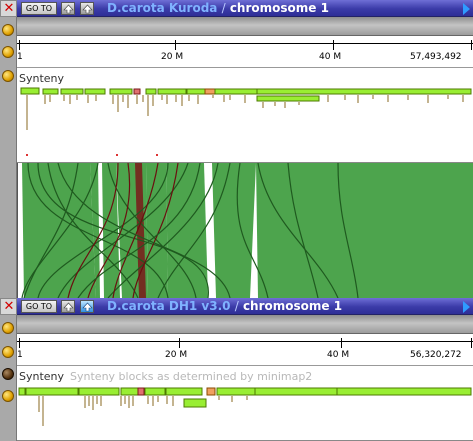  I want to click on bottom-side-dark-icon, so click(8, 374).